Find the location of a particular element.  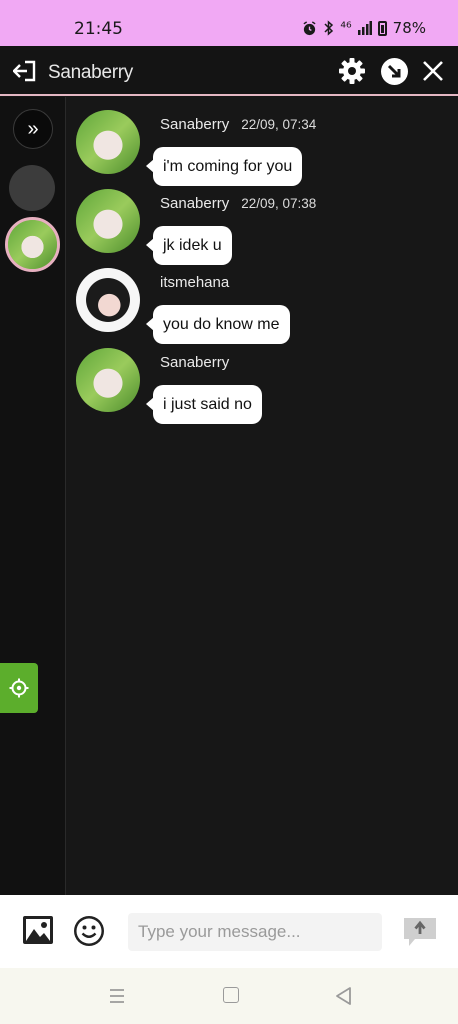

minimize-icon is located at coordinates (394, 71).